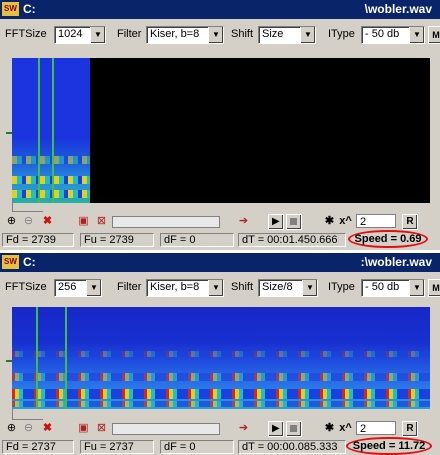 Image resolution: width=440 pixels, height=455 pixels. What do you see at coordinates (396, 262) in the screenshot?
I see `title-filename: :\wobler.wav` at bounding box center [396, 262].